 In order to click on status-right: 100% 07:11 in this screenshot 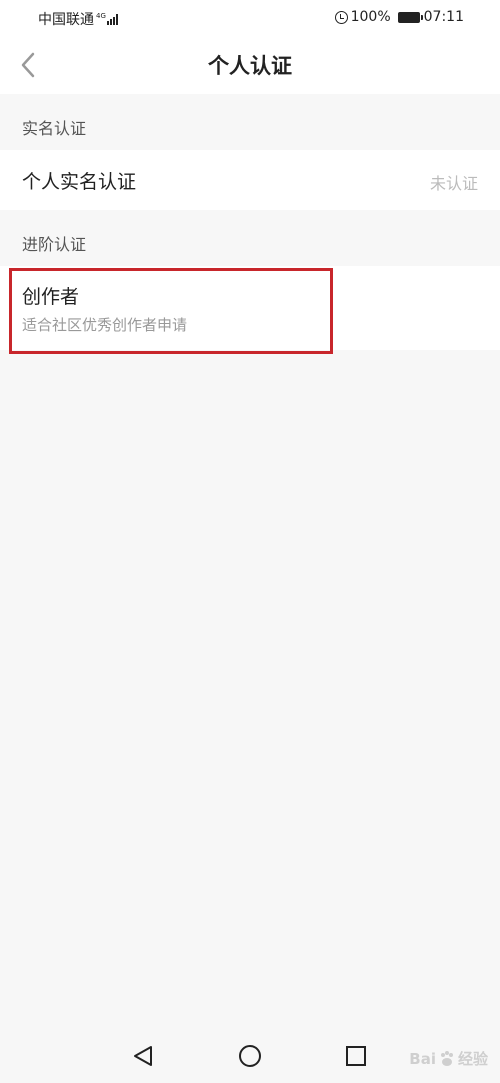, I will do `click(399, 17)`.